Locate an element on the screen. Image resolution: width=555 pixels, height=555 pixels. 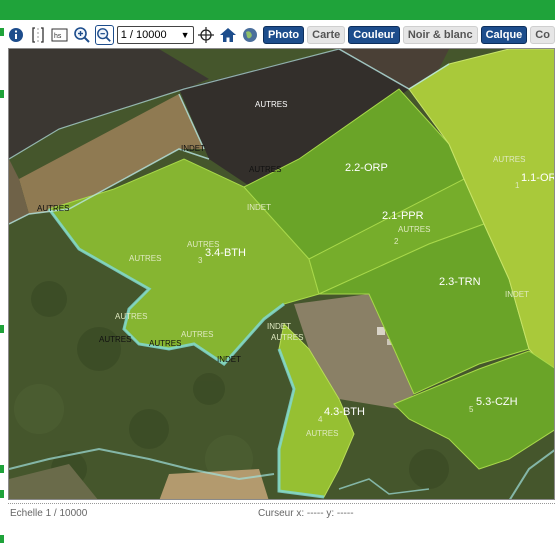
parcel-number: 4 is located at coordinates (320, 419).